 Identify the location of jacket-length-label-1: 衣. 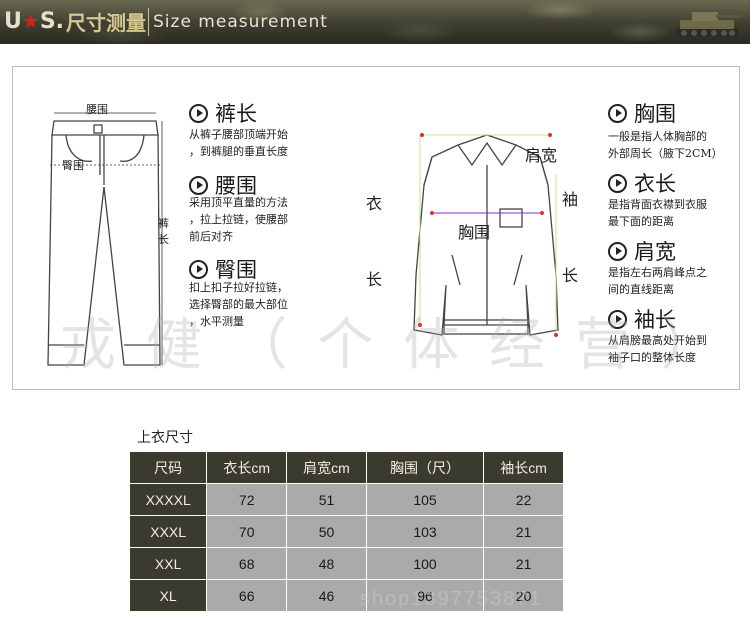
(374, 203).